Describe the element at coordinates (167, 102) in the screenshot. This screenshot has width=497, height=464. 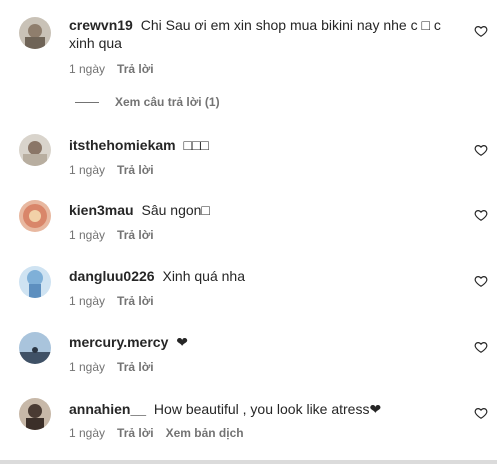
I see `view-replies-label: Xem câu trả lời (1)` at that location.